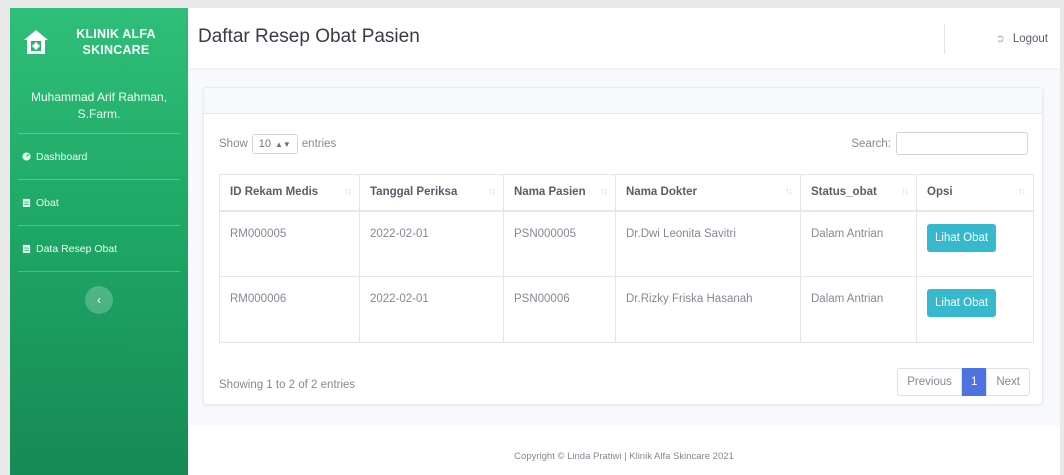 The image size is (1064, 475). I want to click on topbar-divider, so click(944, 39).